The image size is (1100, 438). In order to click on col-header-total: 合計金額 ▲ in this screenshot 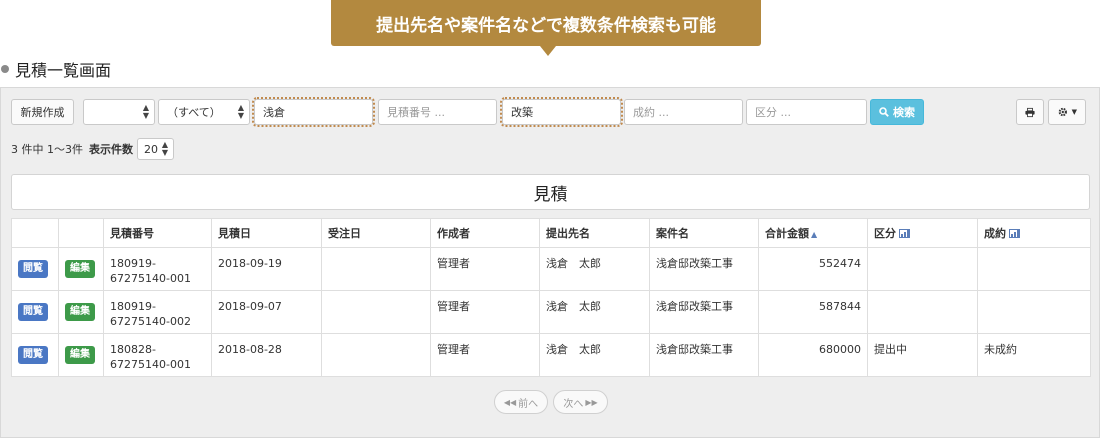, I will do `click(813, 233)`.